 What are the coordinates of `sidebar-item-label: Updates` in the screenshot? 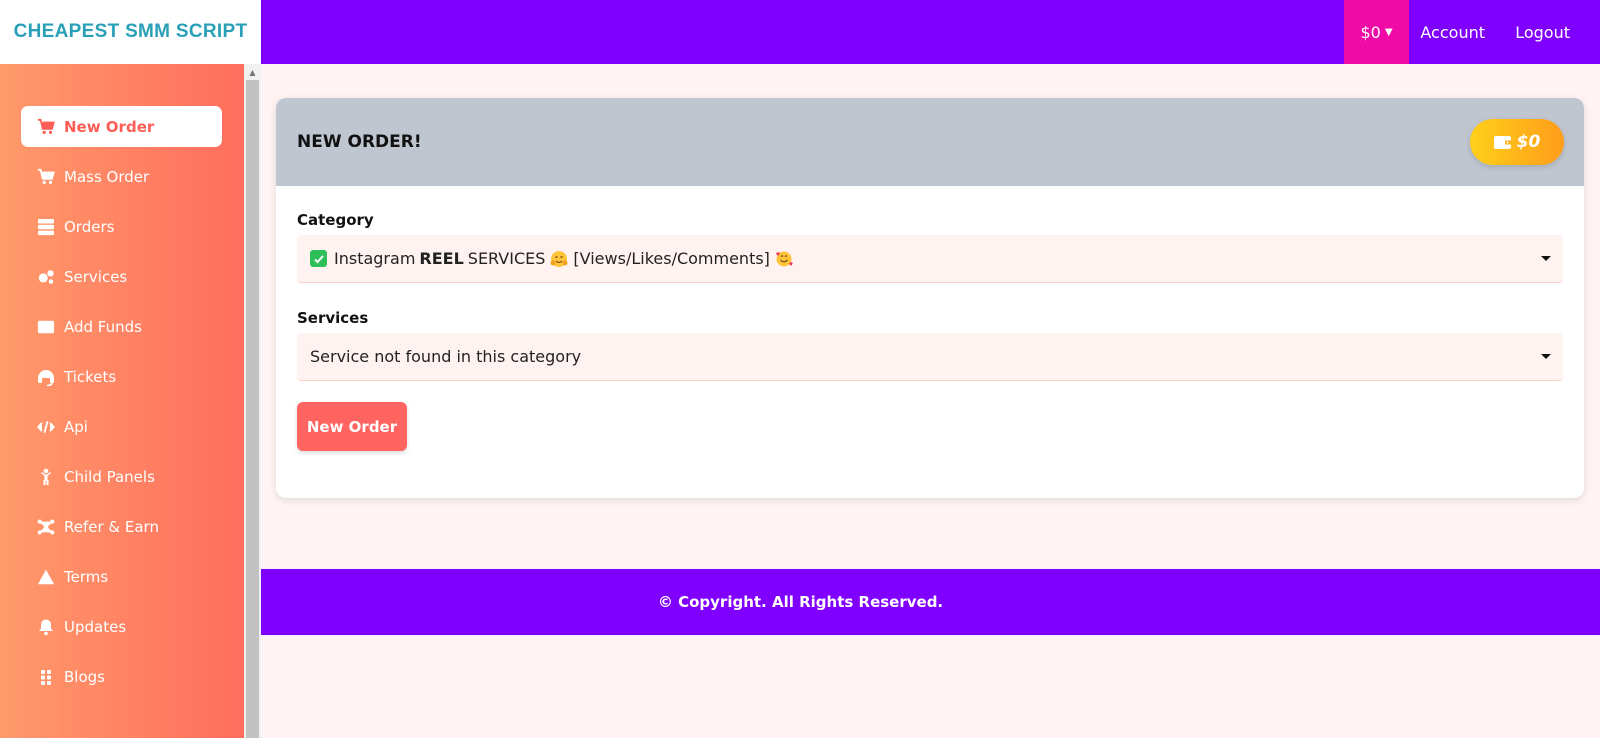 It's located at (95, 626).